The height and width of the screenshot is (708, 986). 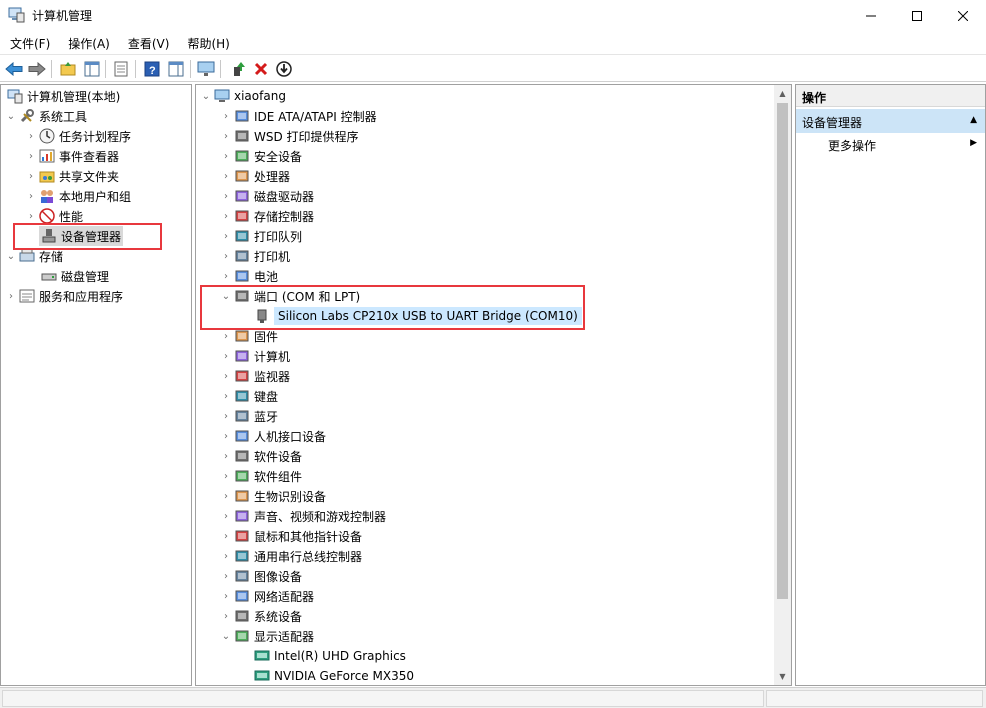 I want to click on tree-root: 计算机管理(本地), so click(x=62, y=96).